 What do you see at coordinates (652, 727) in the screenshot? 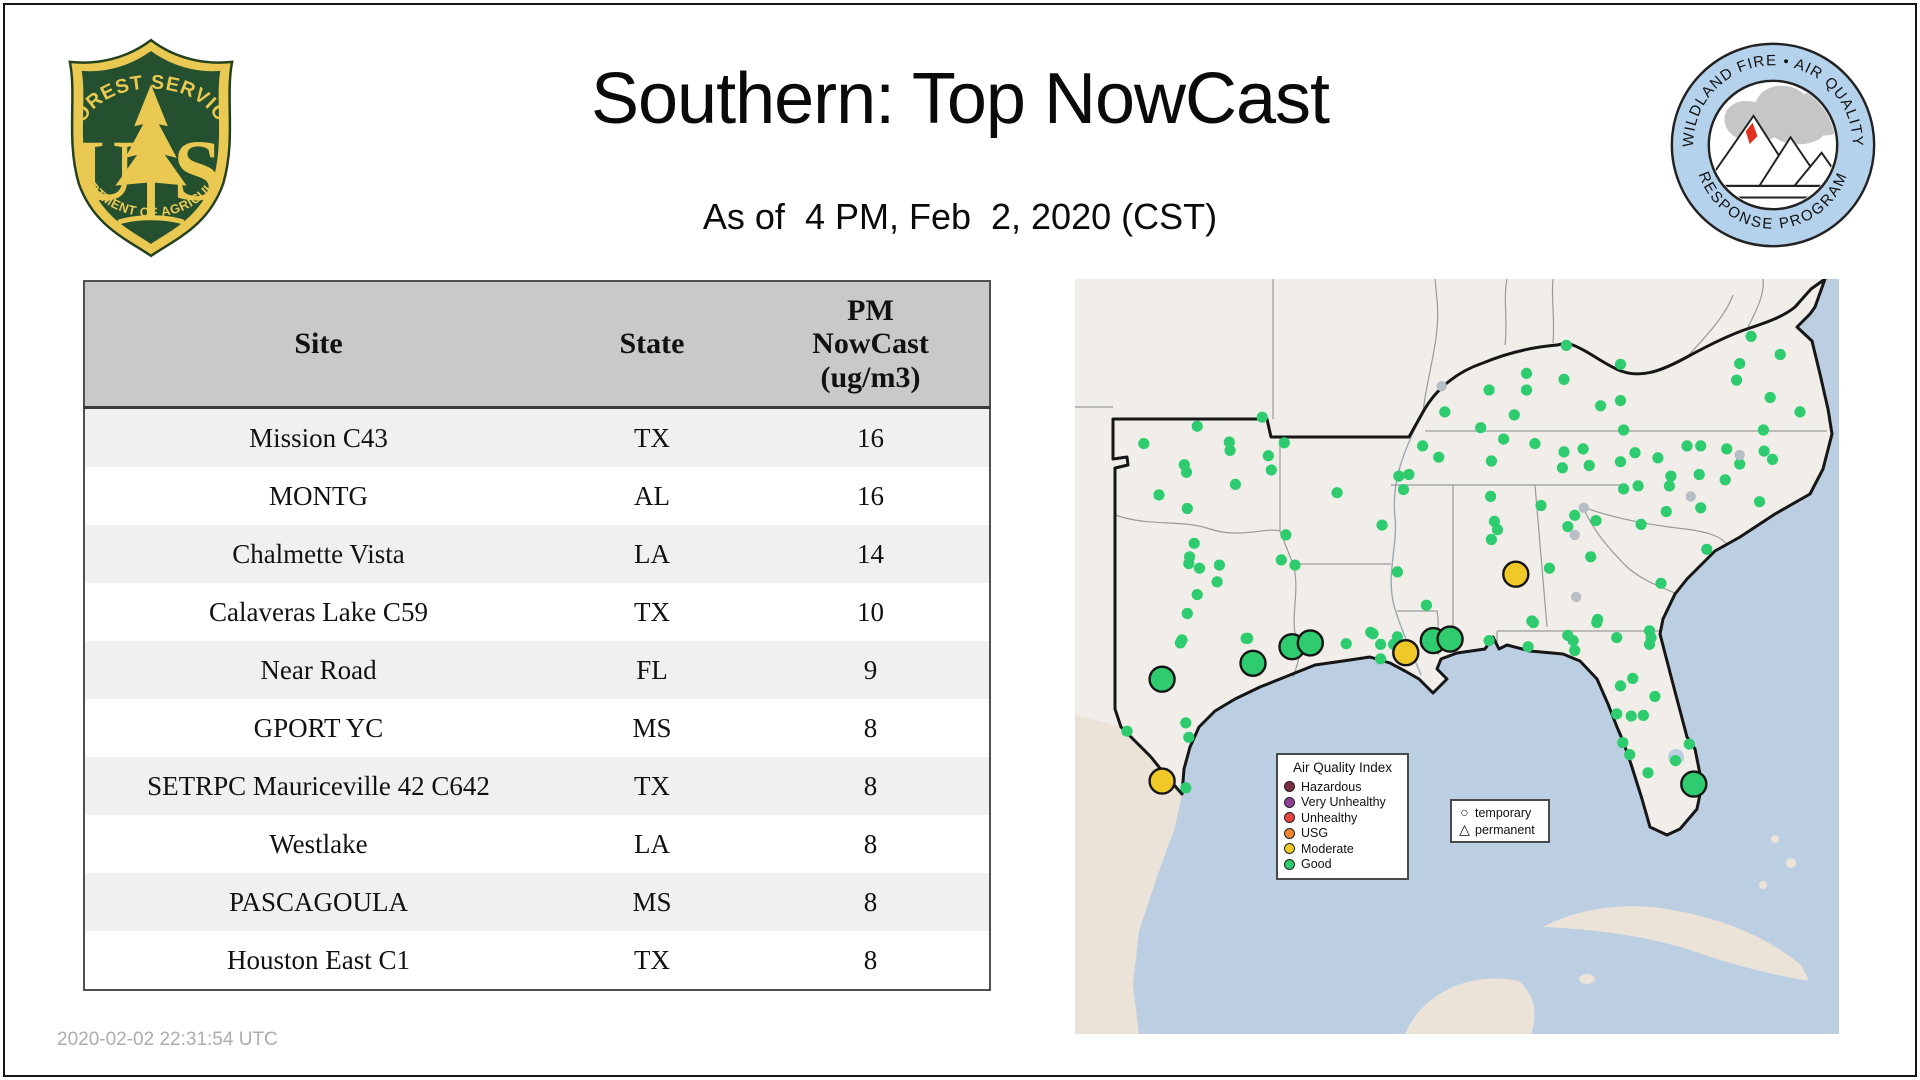
I see `table-cell: MS` at bounding box center [652, 727].